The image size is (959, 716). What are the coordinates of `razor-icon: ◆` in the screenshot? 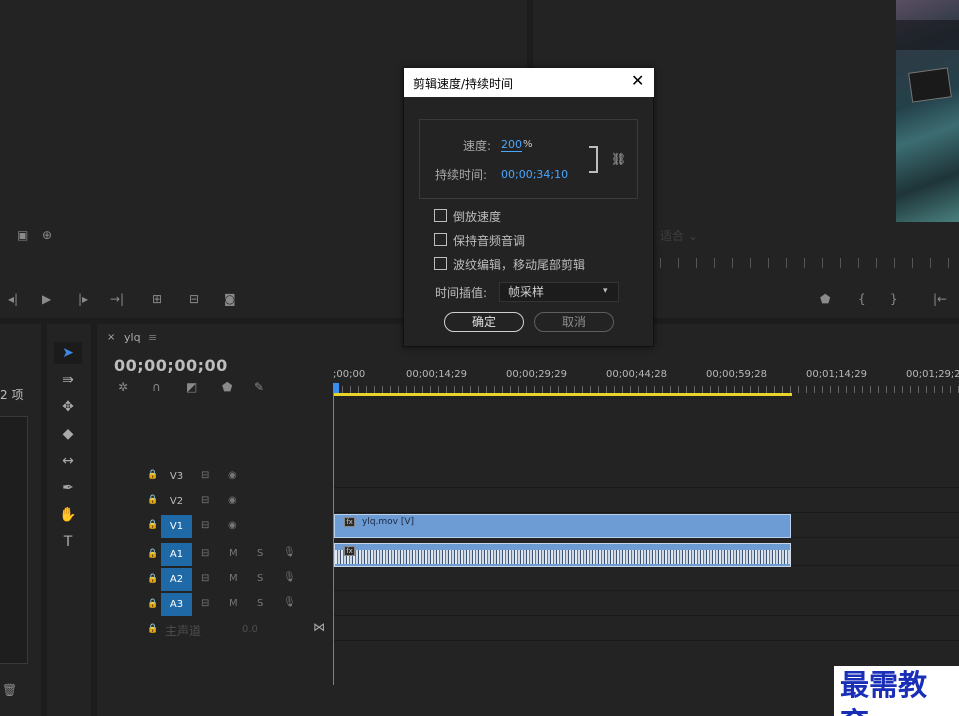 It's located at (68, 434).